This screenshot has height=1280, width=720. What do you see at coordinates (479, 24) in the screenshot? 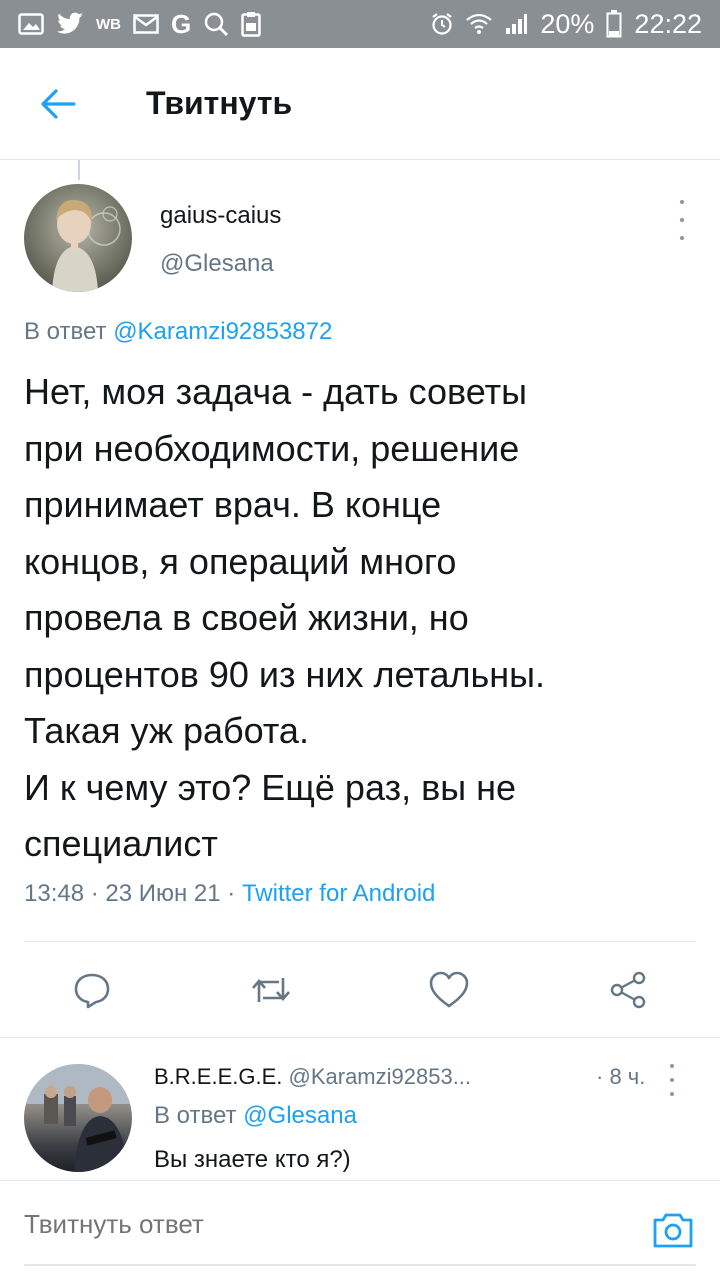
I see `wifi-icon` at bounding box center [479, 24].